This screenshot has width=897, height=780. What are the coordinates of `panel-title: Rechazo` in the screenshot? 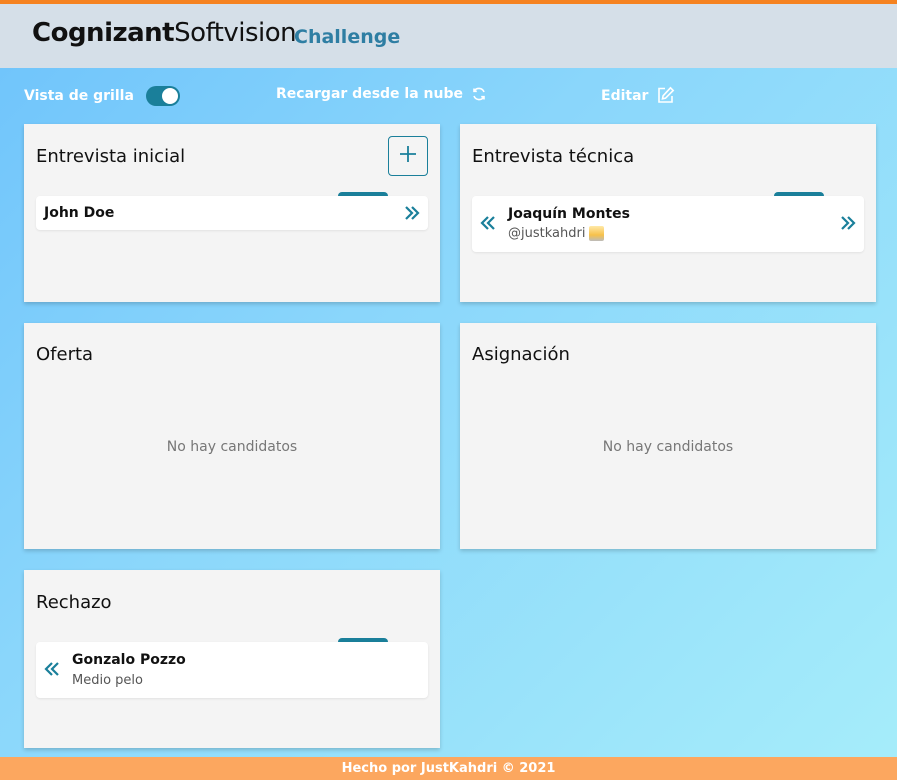 It's located at (74, 602).